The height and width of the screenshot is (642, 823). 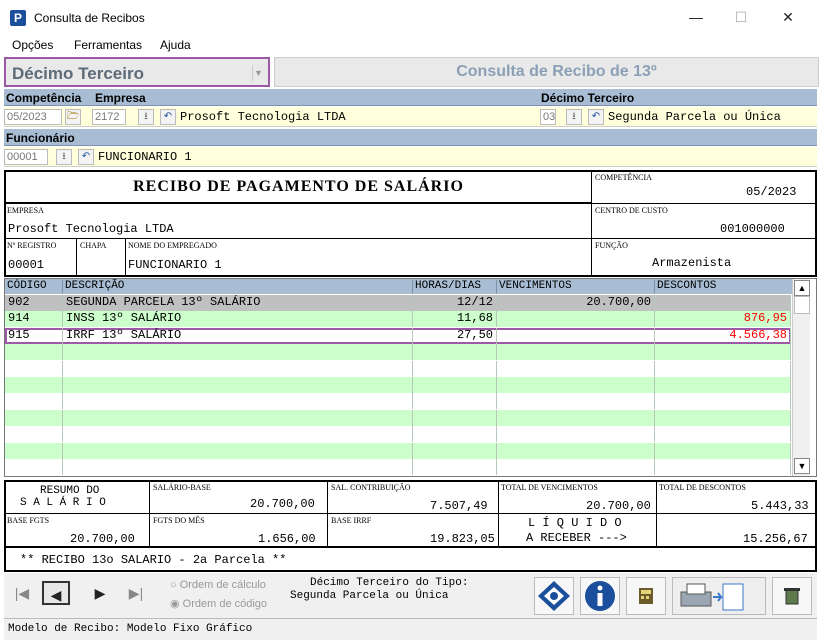 I want to click on radio-ordem-codigo: ◉ Ordem de código, so click(x=218, y=603).